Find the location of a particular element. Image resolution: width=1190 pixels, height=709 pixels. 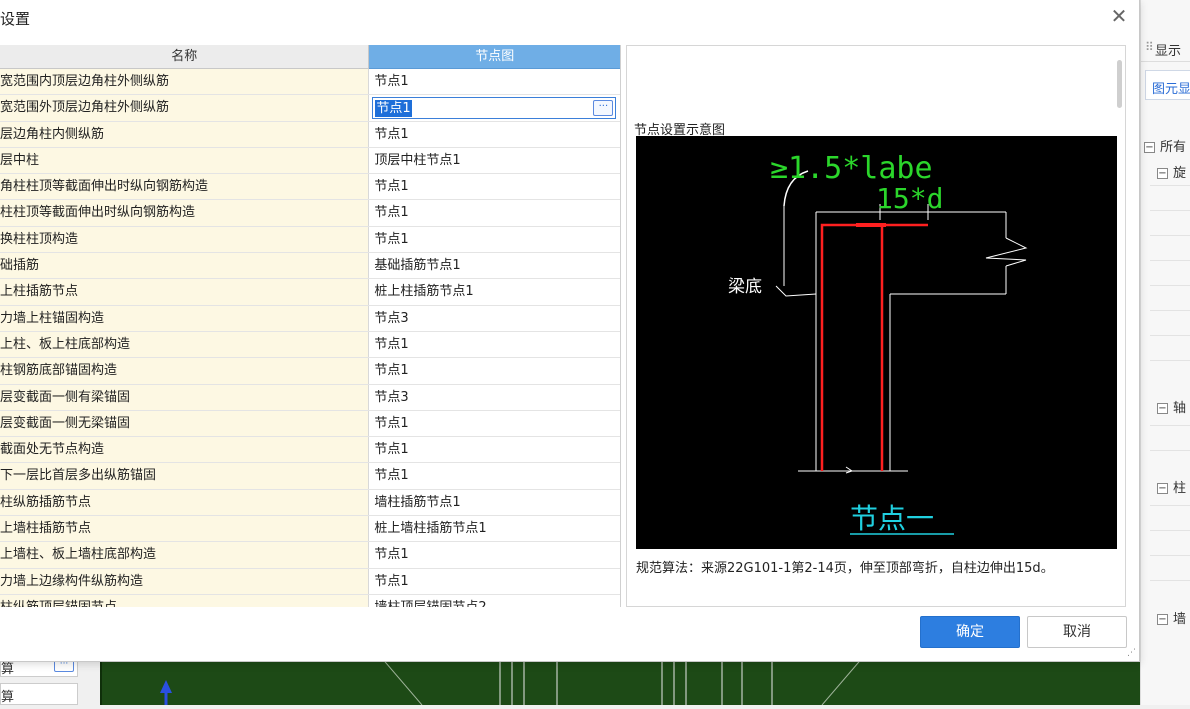

right-side-panel: ⠿ 显示 图元显 is located at coordinates (1165, 352).